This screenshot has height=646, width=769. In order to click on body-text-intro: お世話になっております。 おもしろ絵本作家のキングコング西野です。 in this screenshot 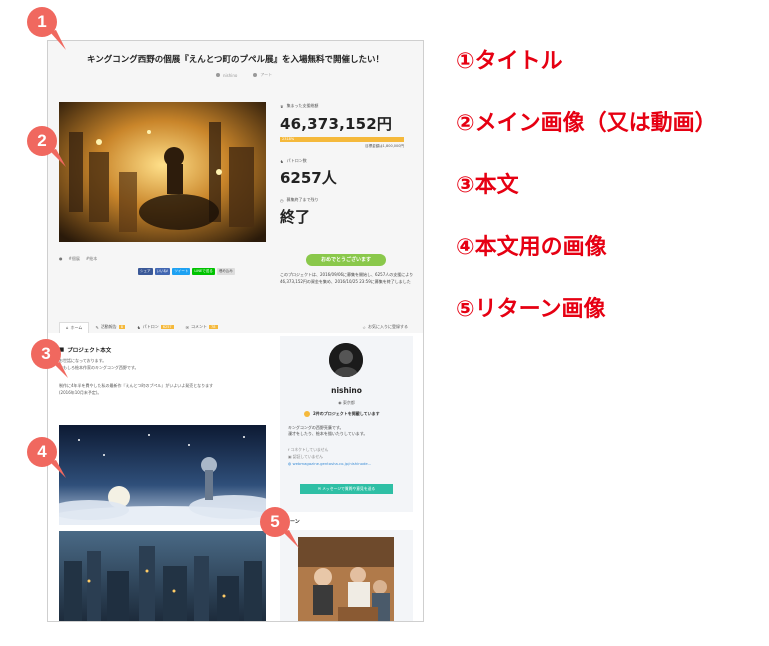, I will do `click(99, 364)`.